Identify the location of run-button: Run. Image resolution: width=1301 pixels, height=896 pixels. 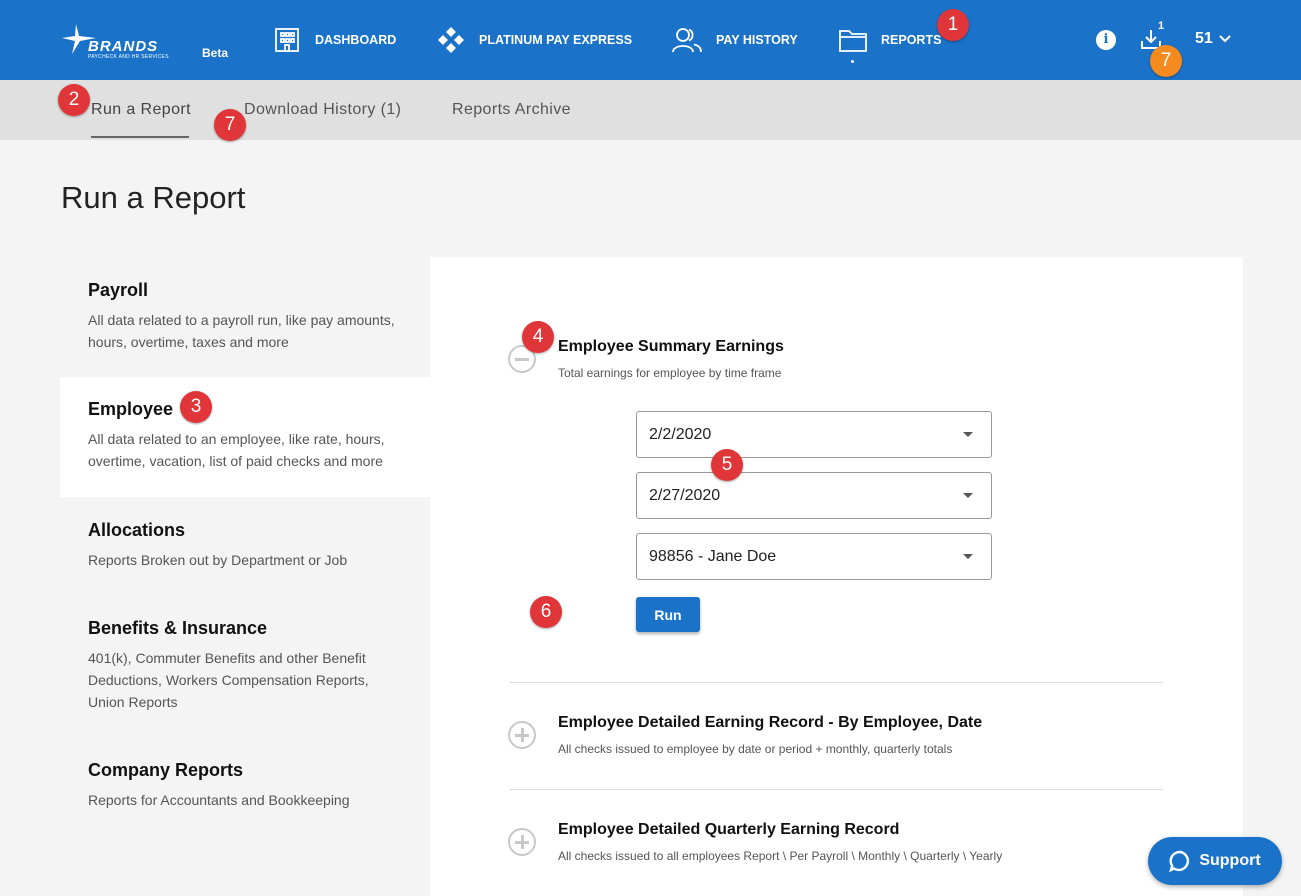
(668, 614).